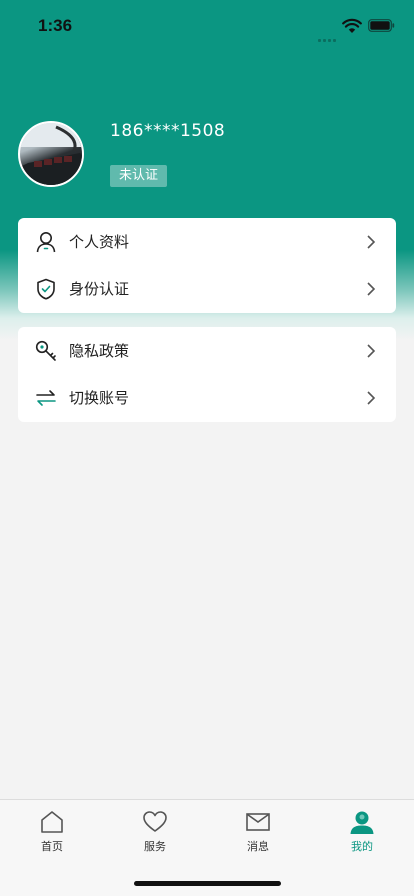  What do you see at coordinates (258, 832) in the screenshot?
I see `tab-messages: 消息` at bounding box center [258, 832].